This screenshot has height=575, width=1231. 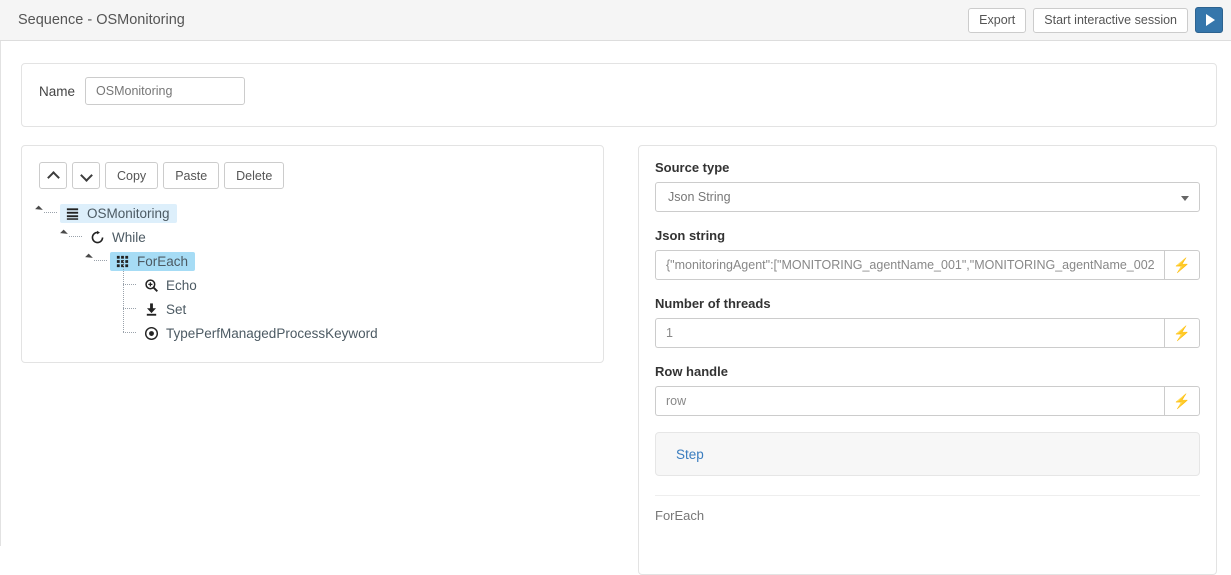 I want to click on tree-node-osmonitoring: OSMonitoring, so click(x=210, y=213).